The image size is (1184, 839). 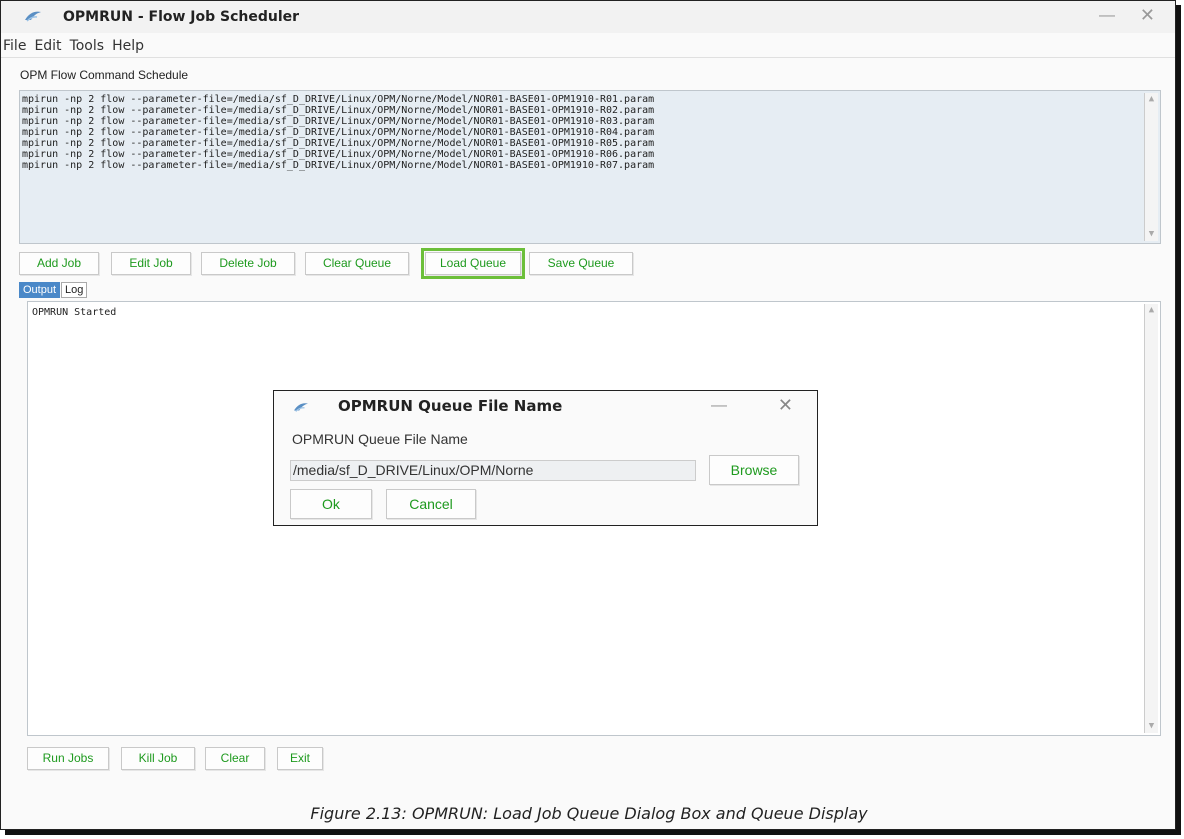 I want to click on edit-job-button: Edit Job, so click(x=151, y=263).